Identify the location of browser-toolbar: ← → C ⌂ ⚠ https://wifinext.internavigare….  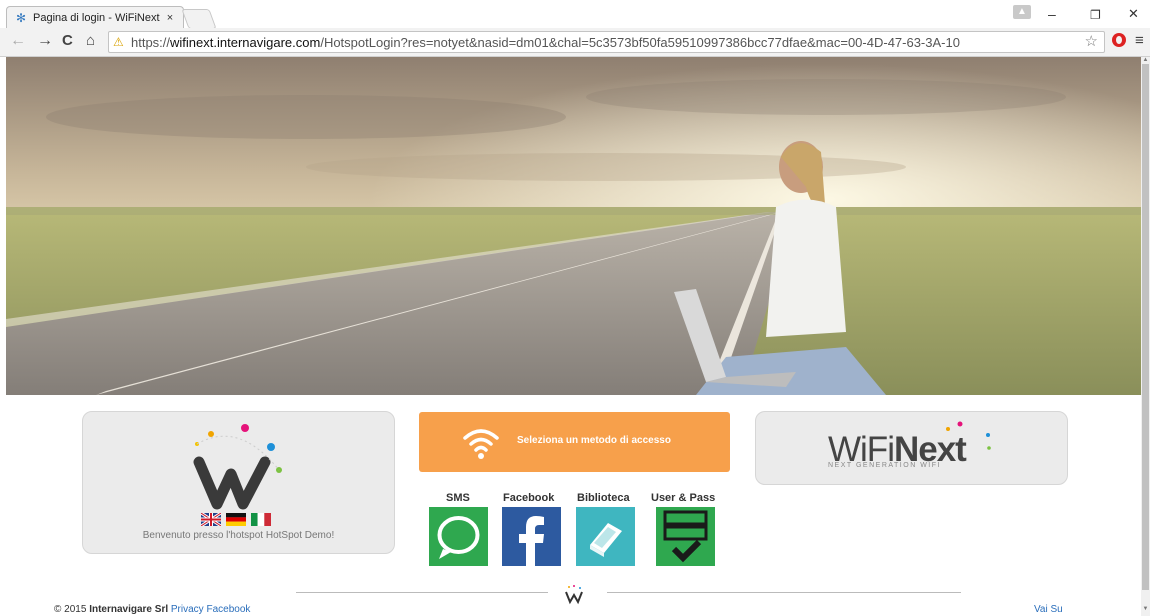
(575, 42).